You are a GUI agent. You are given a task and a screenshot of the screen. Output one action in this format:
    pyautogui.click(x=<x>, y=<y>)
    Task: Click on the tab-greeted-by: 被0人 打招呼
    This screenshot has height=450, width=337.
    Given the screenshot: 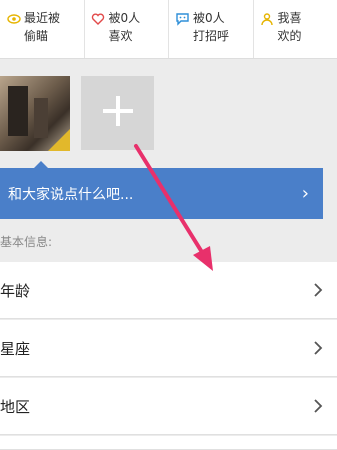 What is the action you would take?
    pyautogui.click(x=211, y=29)
    